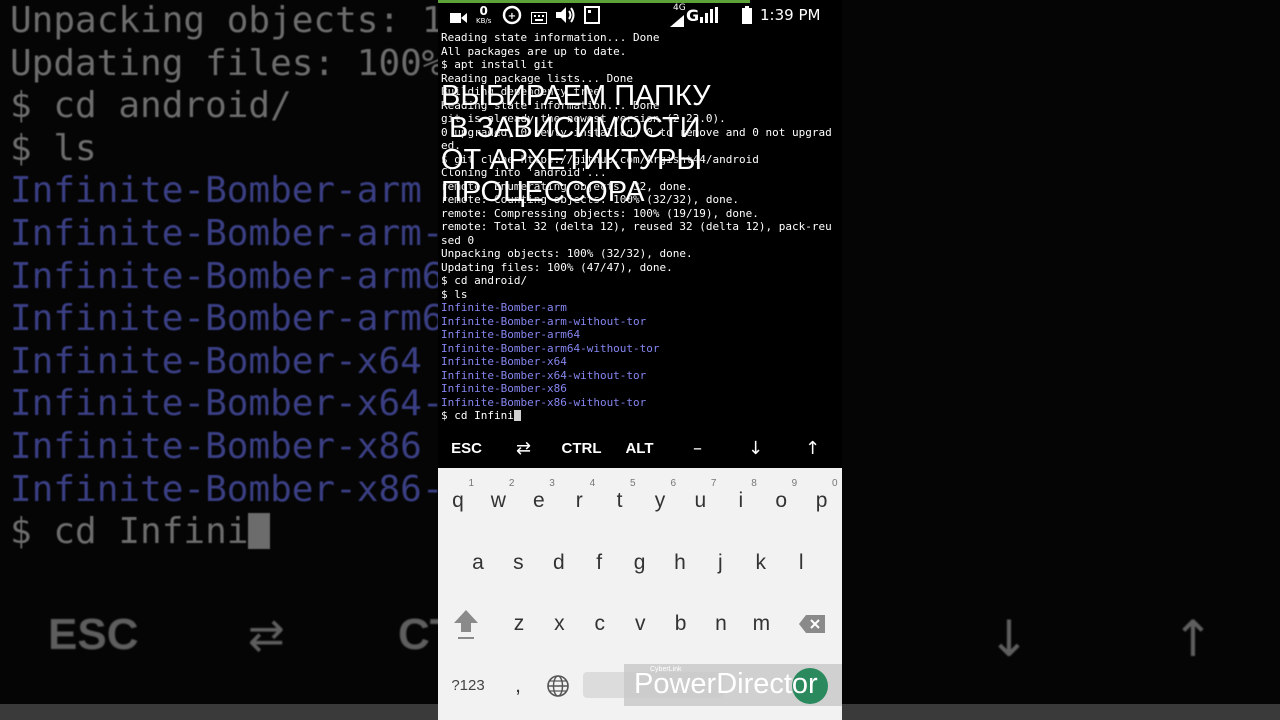  What do you see at coordinates (471, 483) in the screenshot?
I see `key-number-hint: 1` at bounding box center [471, 483].